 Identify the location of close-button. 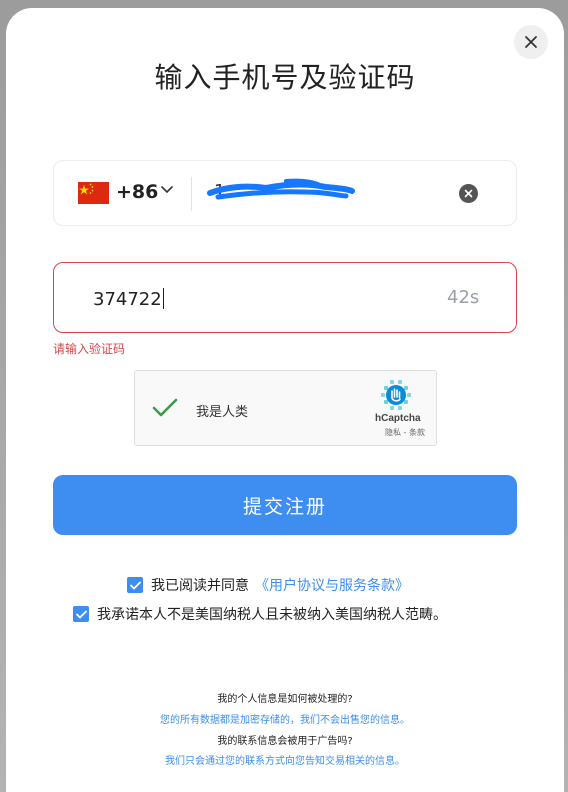
(531, 42).